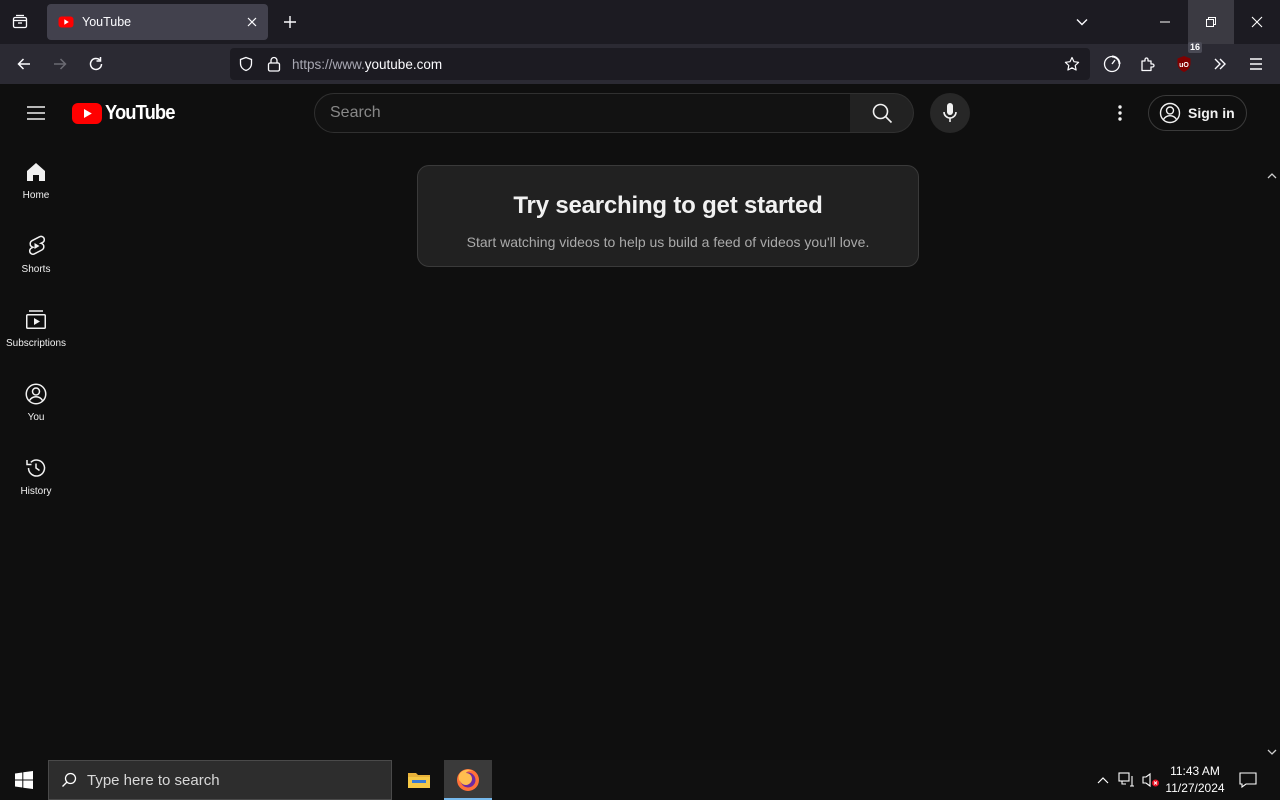  Describe the element at coordinates (1072, 64) in the screenshot. I see `bookmark-star-icon` at that location.